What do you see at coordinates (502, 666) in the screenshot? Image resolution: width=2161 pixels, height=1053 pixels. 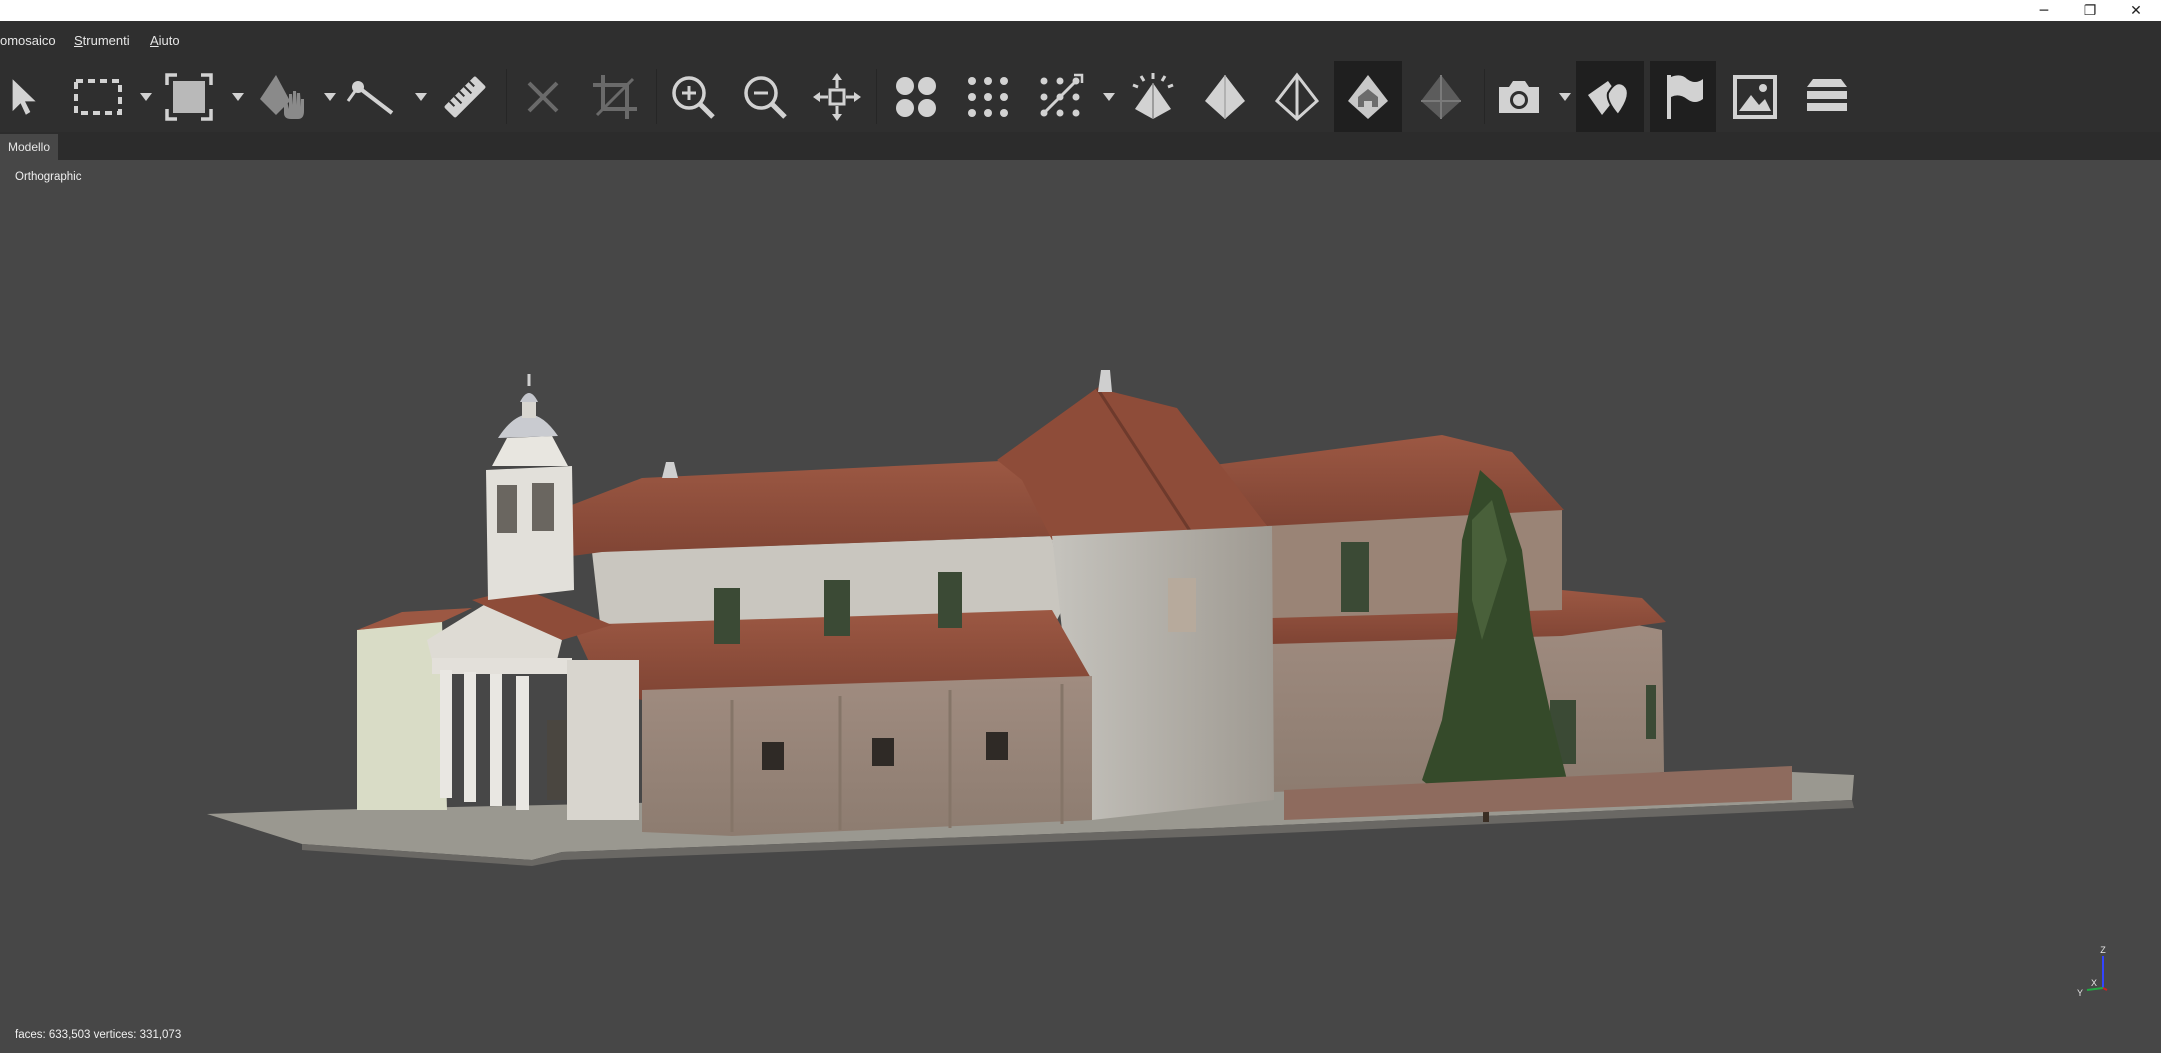 I see `portico` at bounding box center [502, 666].